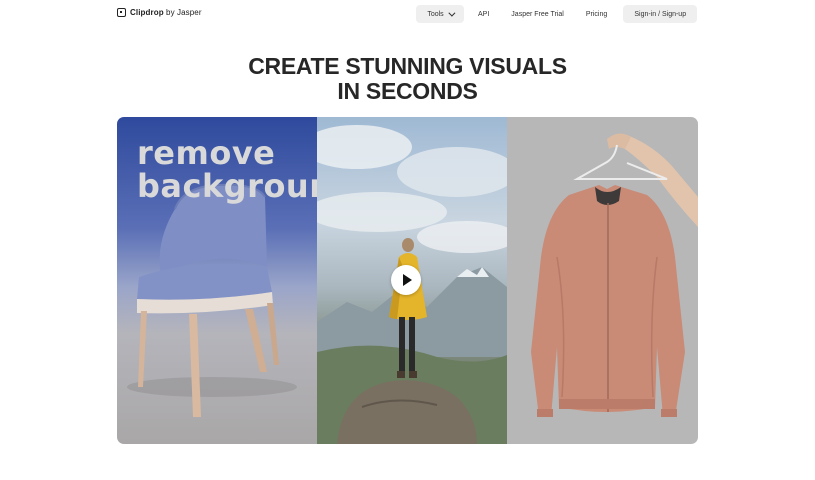 The width and height of the screenshot is (815, 480). What do you see at coordinates (407, 66) in the screenshot?
I see `headline-line-1: CREATE STUNNING VISUALS` at bounding box center [407, 66].